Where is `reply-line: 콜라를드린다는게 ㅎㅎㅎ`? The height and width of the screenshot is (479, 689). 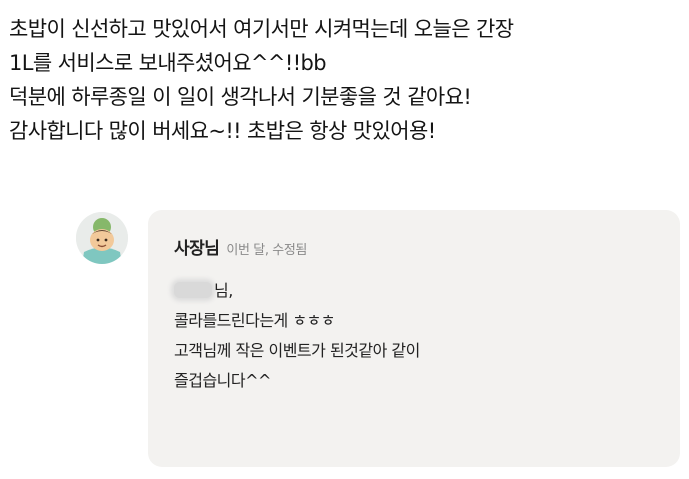
reply-line: 콜라를드린다는게 ㅎㅎㅎ is located at coordinates (255, 320).